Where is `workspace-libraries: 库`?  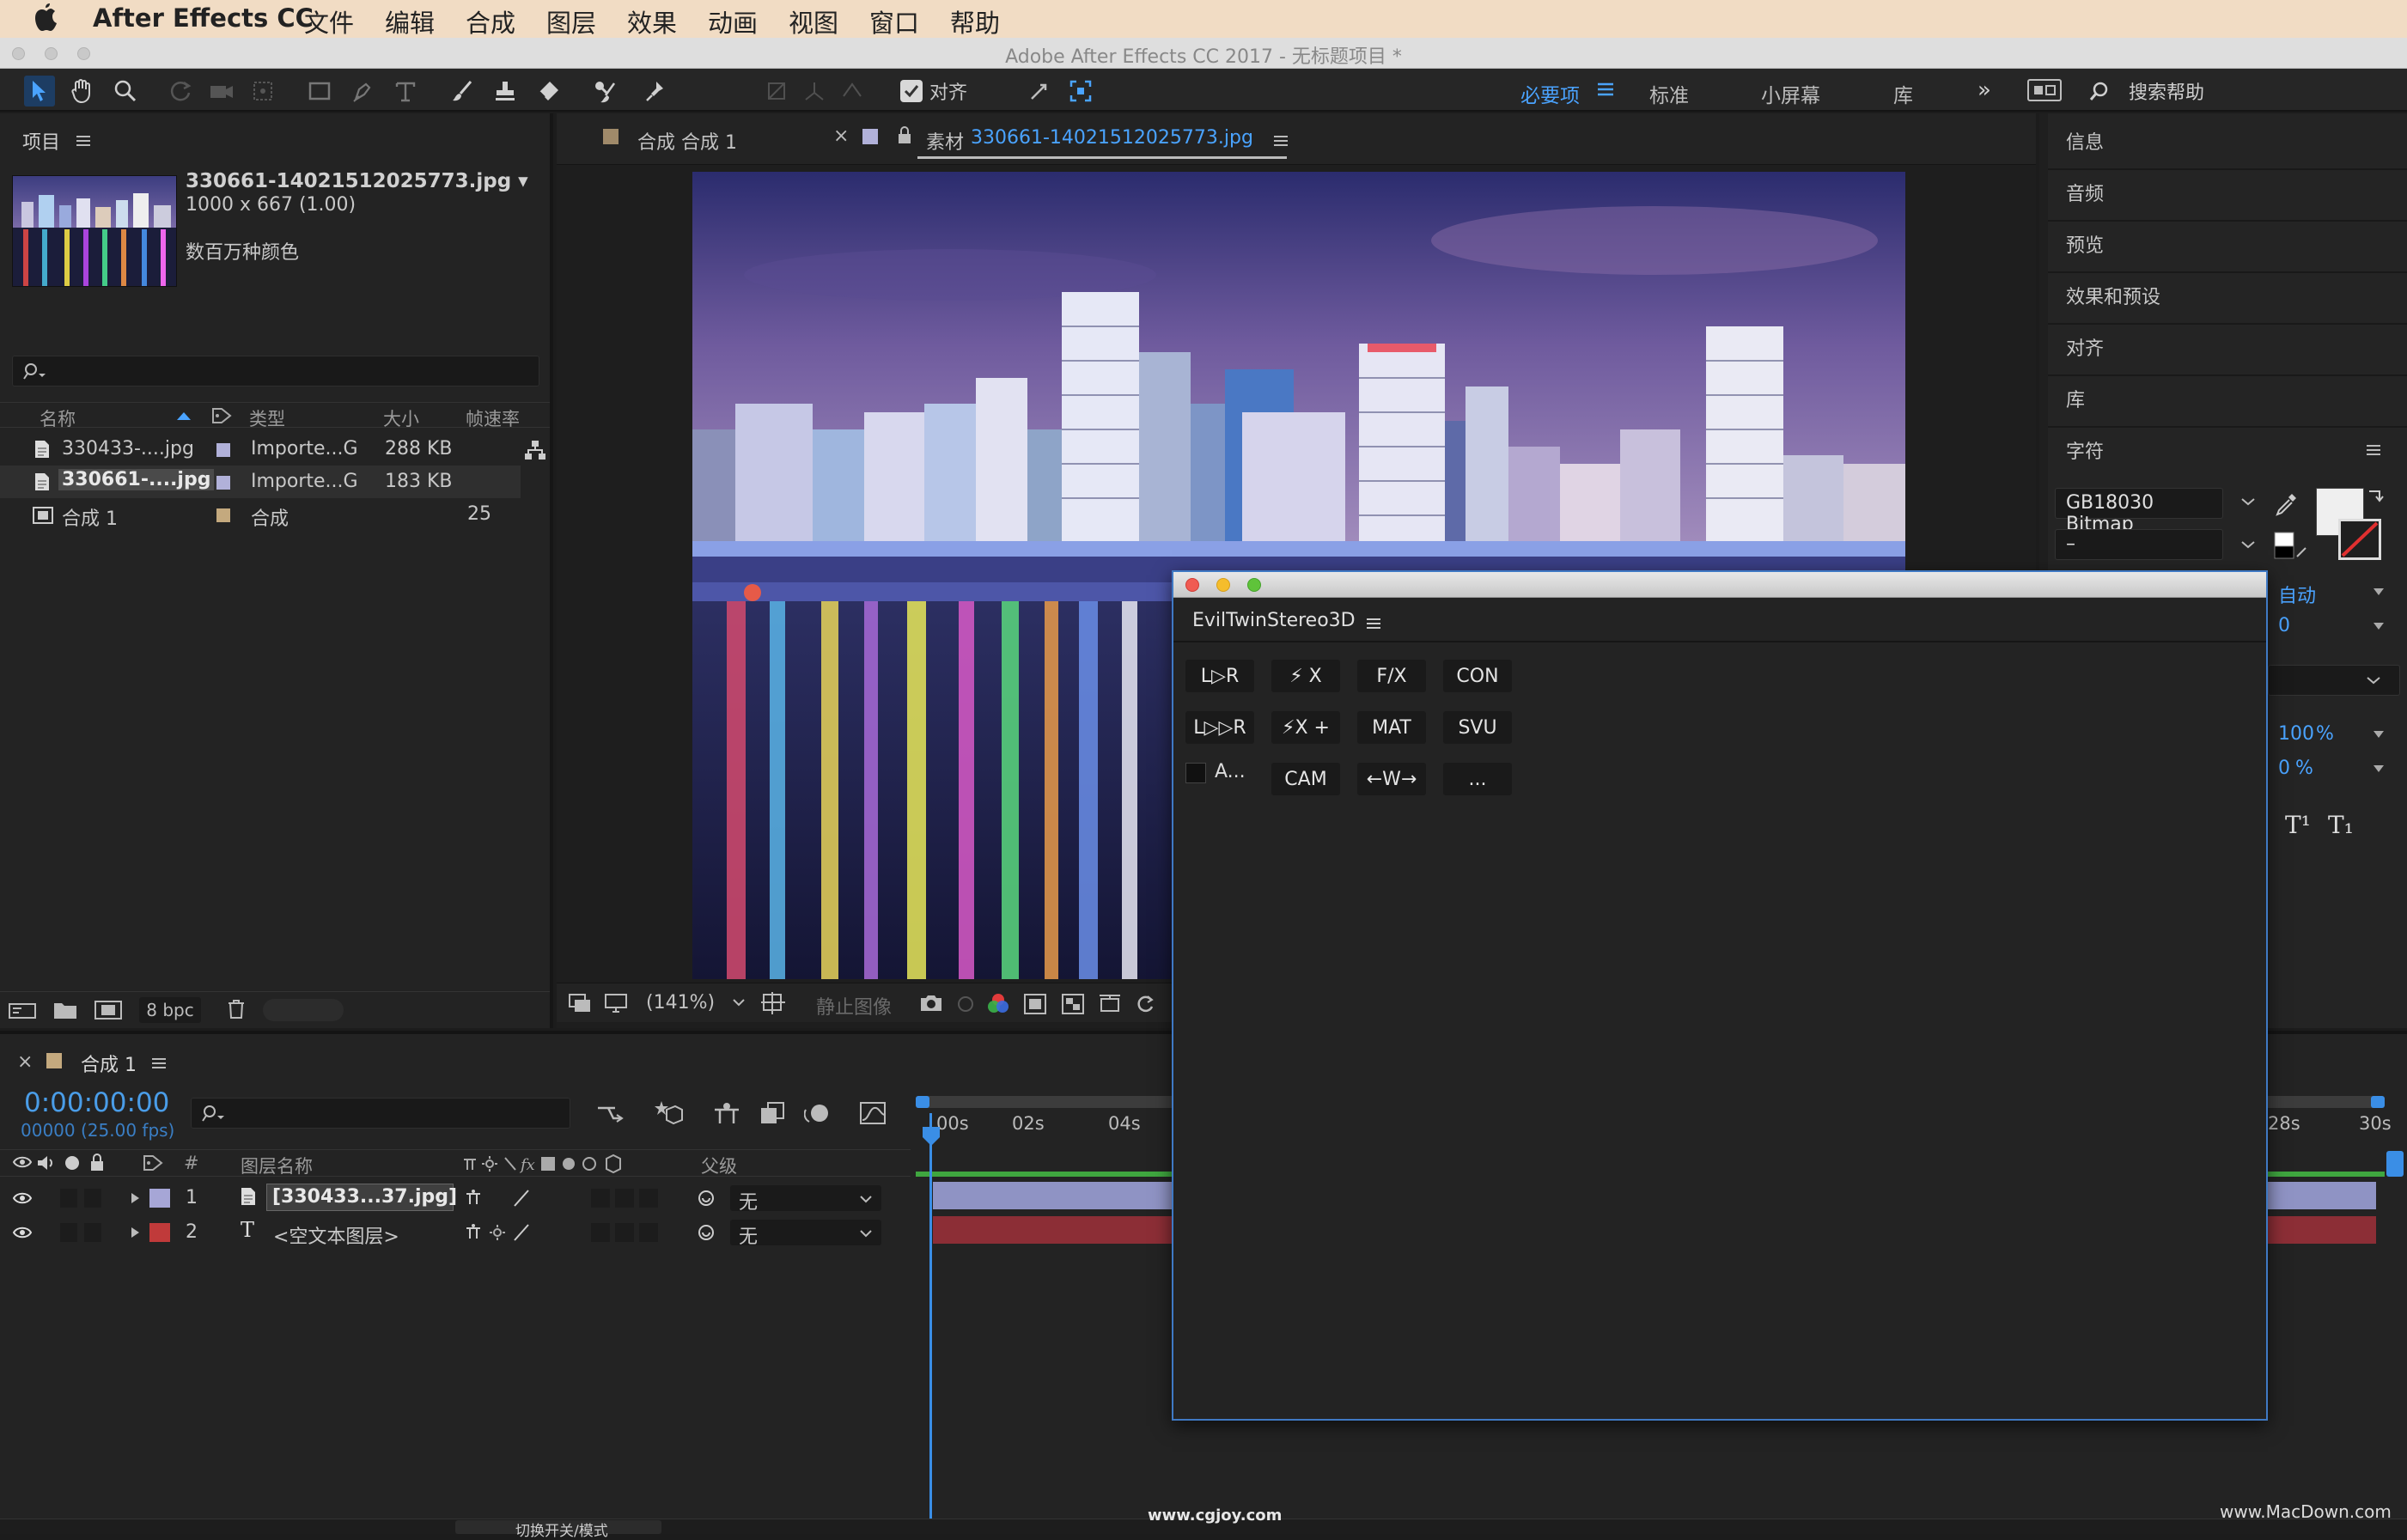
workspace-libraries: 库 is located at coordinates (1903, 94).